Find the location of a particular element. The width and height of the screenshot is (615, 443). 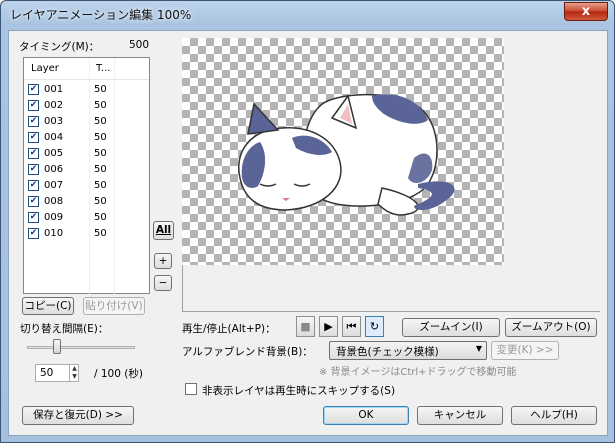

add-layer-button: + is located at coordinates (163, 261).